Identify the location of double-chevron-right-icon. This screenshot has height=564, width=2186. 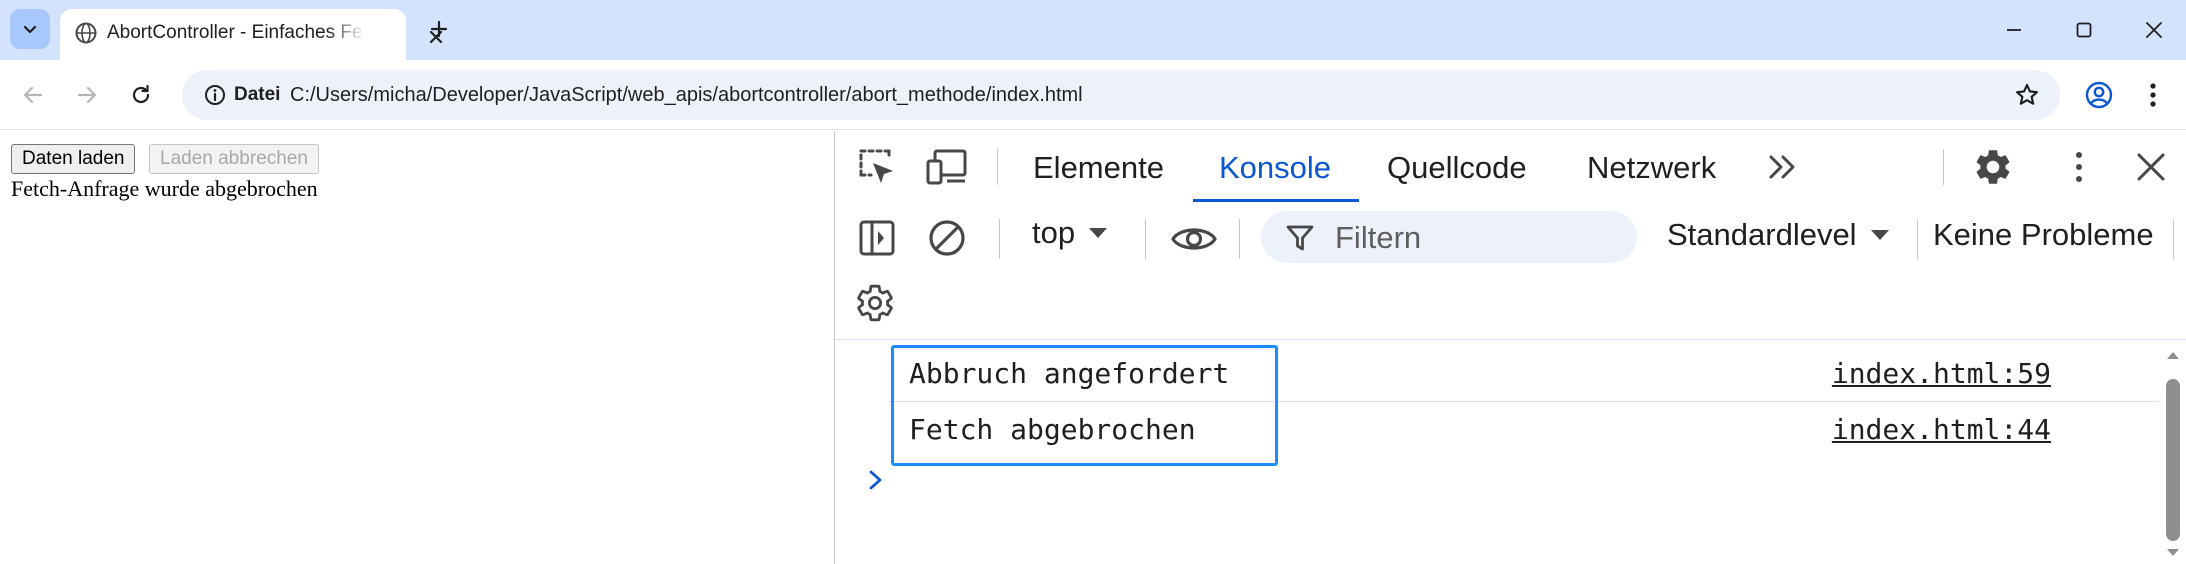
(1782, 167).